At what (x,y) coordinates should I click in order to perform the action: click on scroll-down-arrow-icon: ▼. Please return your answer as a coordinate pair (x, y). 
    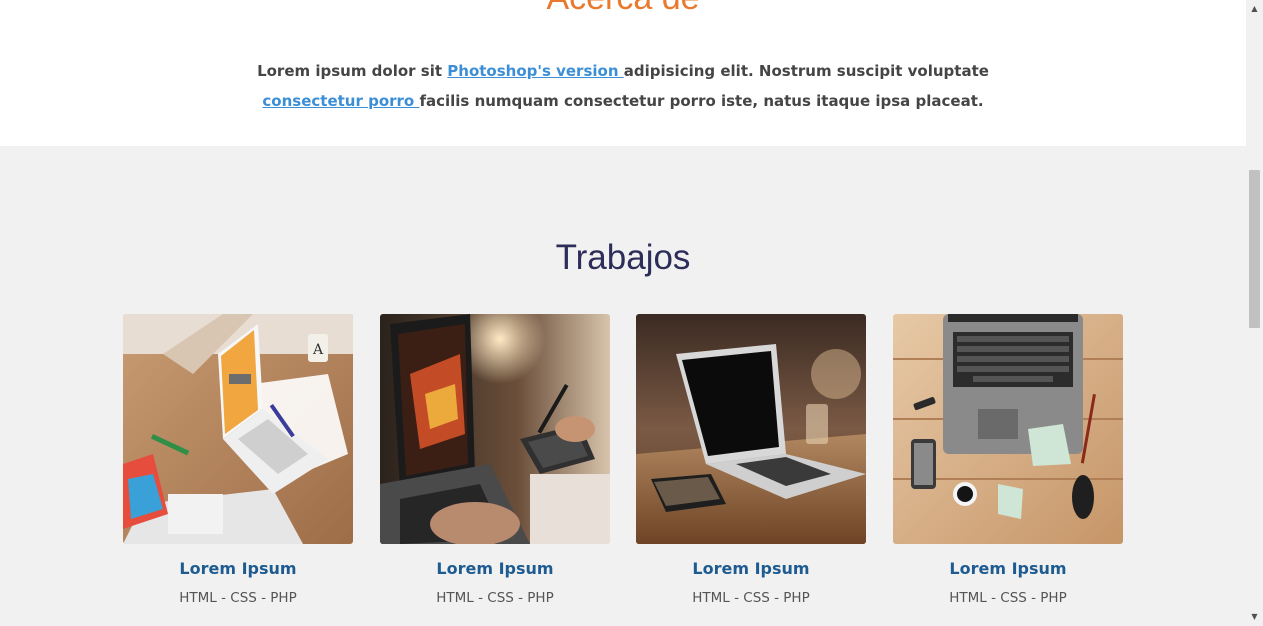
    Looking at the image, I should click on (1254, 617).